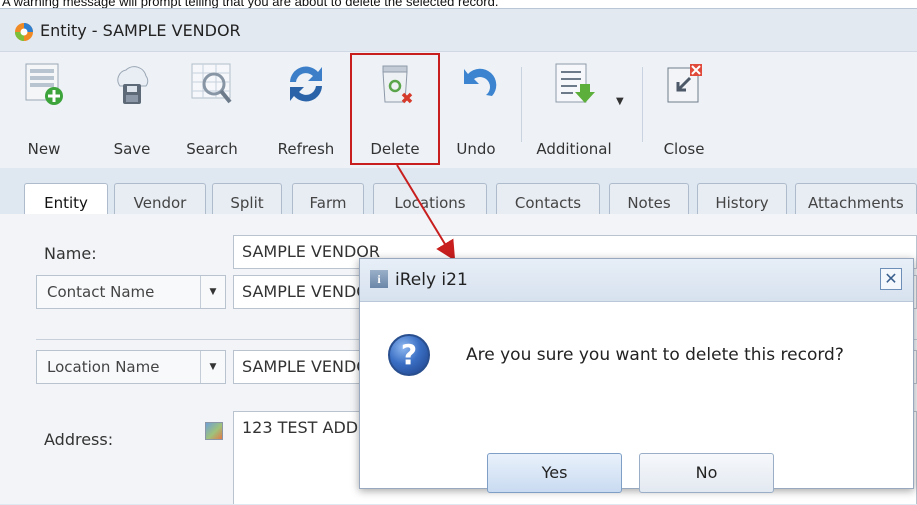 The height and width of the screenshot is (505, 917). What do you see at coordinates (476, 149) in the screenshot?
I see `undo-label: Undo` at bounding box center [476, 149].